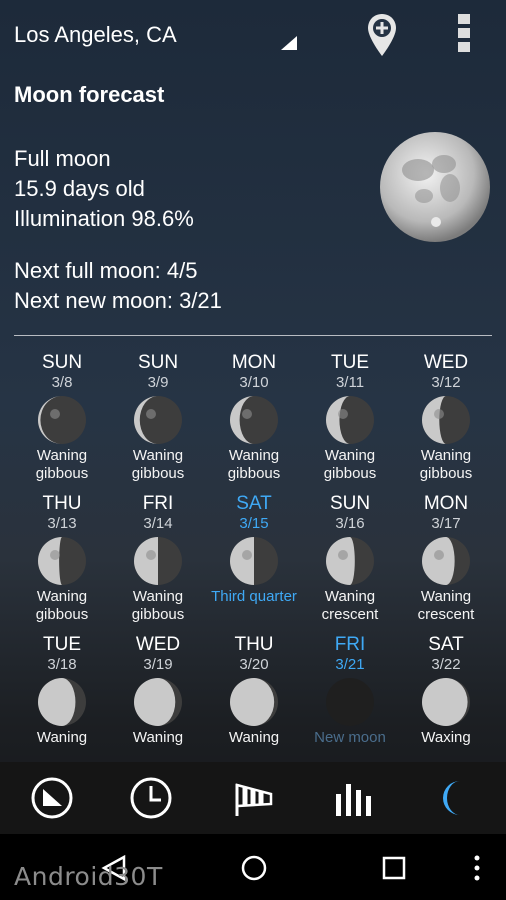 The height and width of the screenshot is (900, 506). Describe the element at coordinates (158, 382) in the screenshot. I see `forecast-date-label: 3/9` at that location.